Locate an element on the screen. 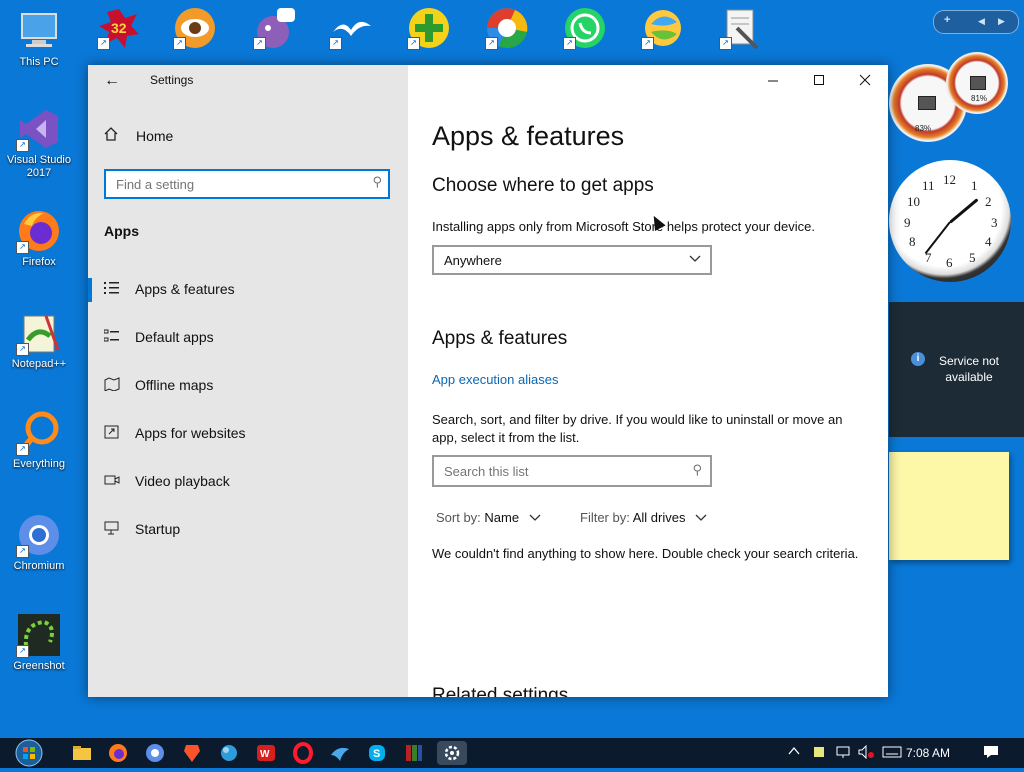 This screenshot has width=1024, height=772. maximize-icon is located at coordinates (819, 80).